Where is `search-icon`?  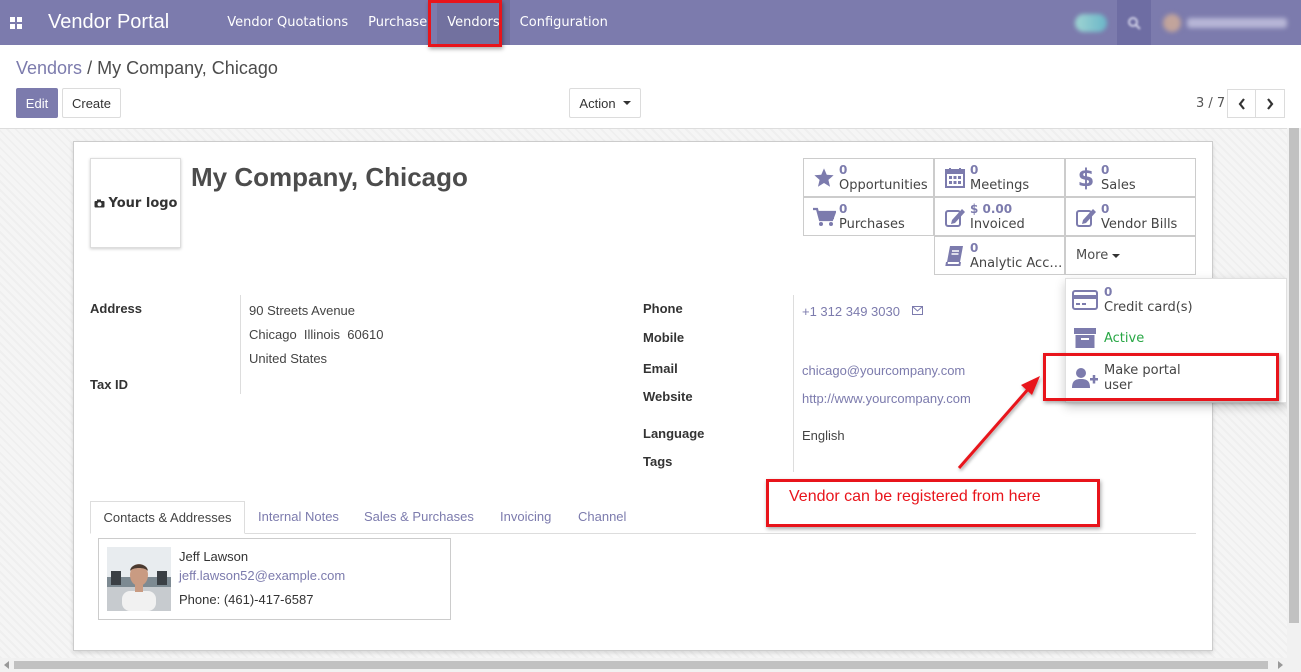
search-icon is located at coordinates (1134, 23).